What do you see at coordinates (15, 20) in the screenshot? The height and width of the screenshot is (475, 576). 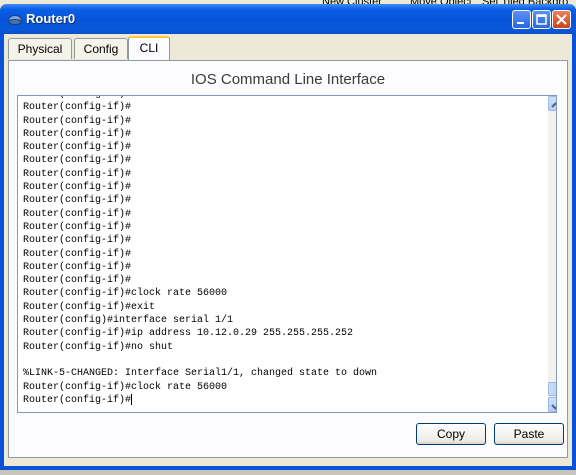 I see `router-app-icon` at bounding box center [15, 20].